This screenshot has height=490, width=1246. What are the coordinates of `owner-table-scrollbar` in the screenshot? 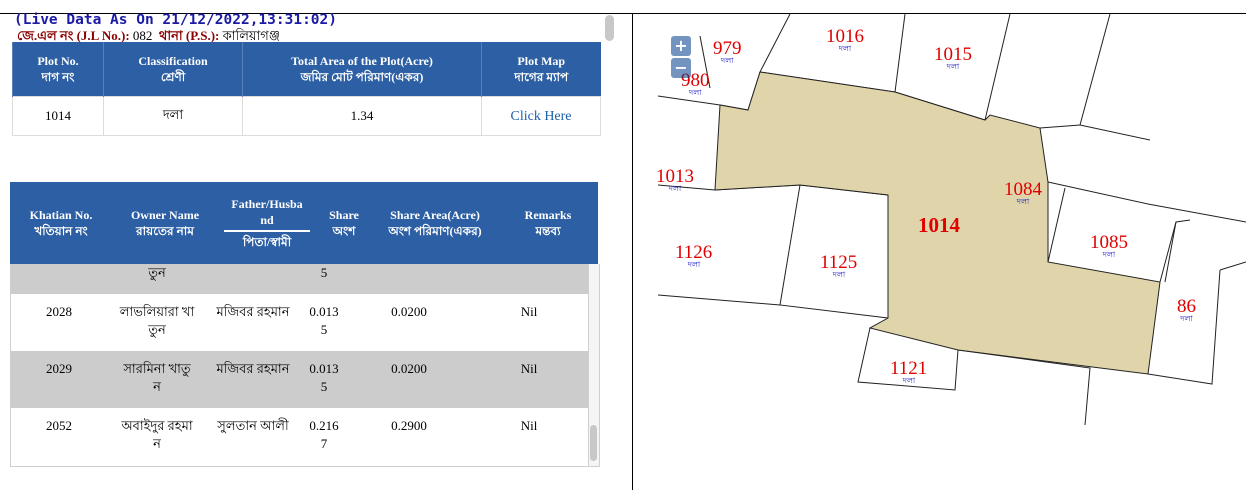 It's located at (594, 365).